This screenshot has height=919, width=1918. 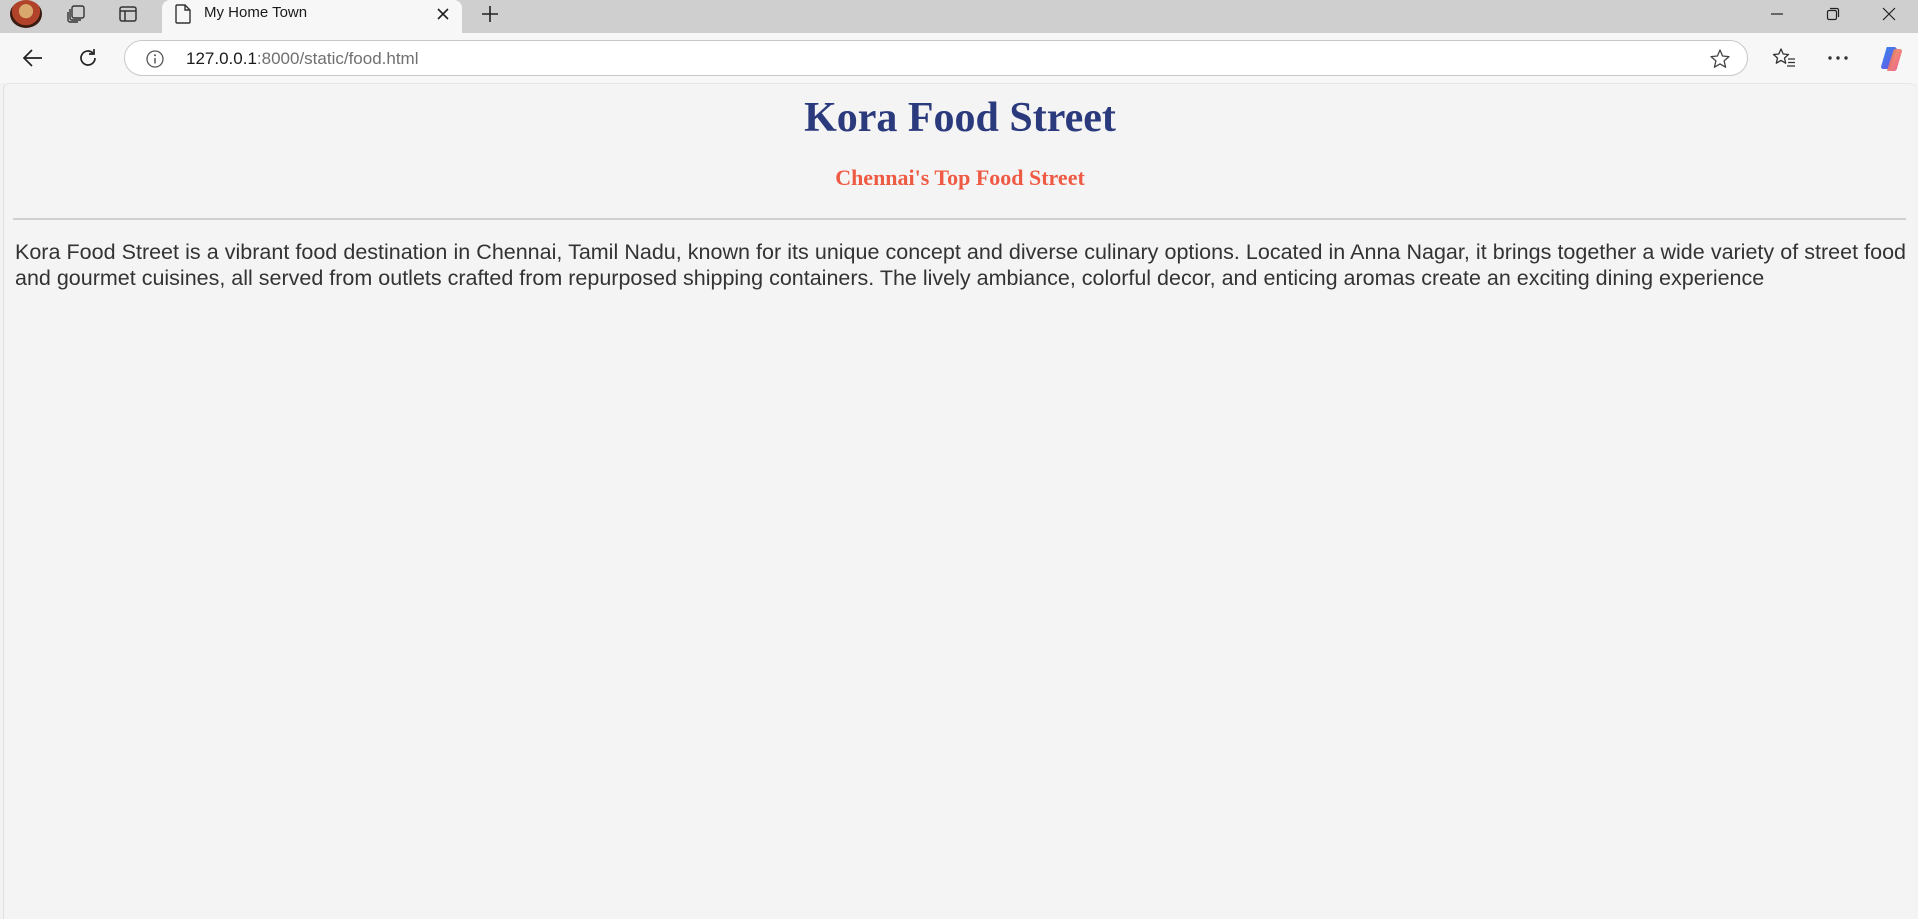 I want to click on url-host: 127.0.0.1, so click(x=221, y=58).